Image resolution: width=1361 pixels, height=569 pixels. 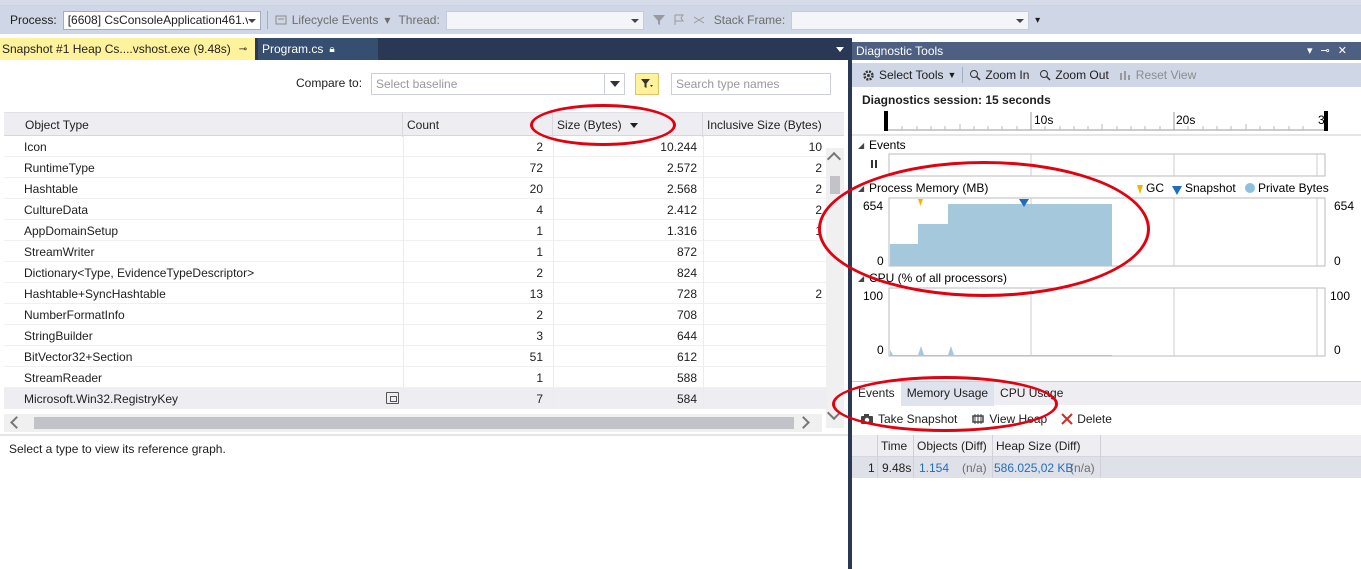 I want to click on collapse-memory-icon: ◢, so click(x=861, y=188).